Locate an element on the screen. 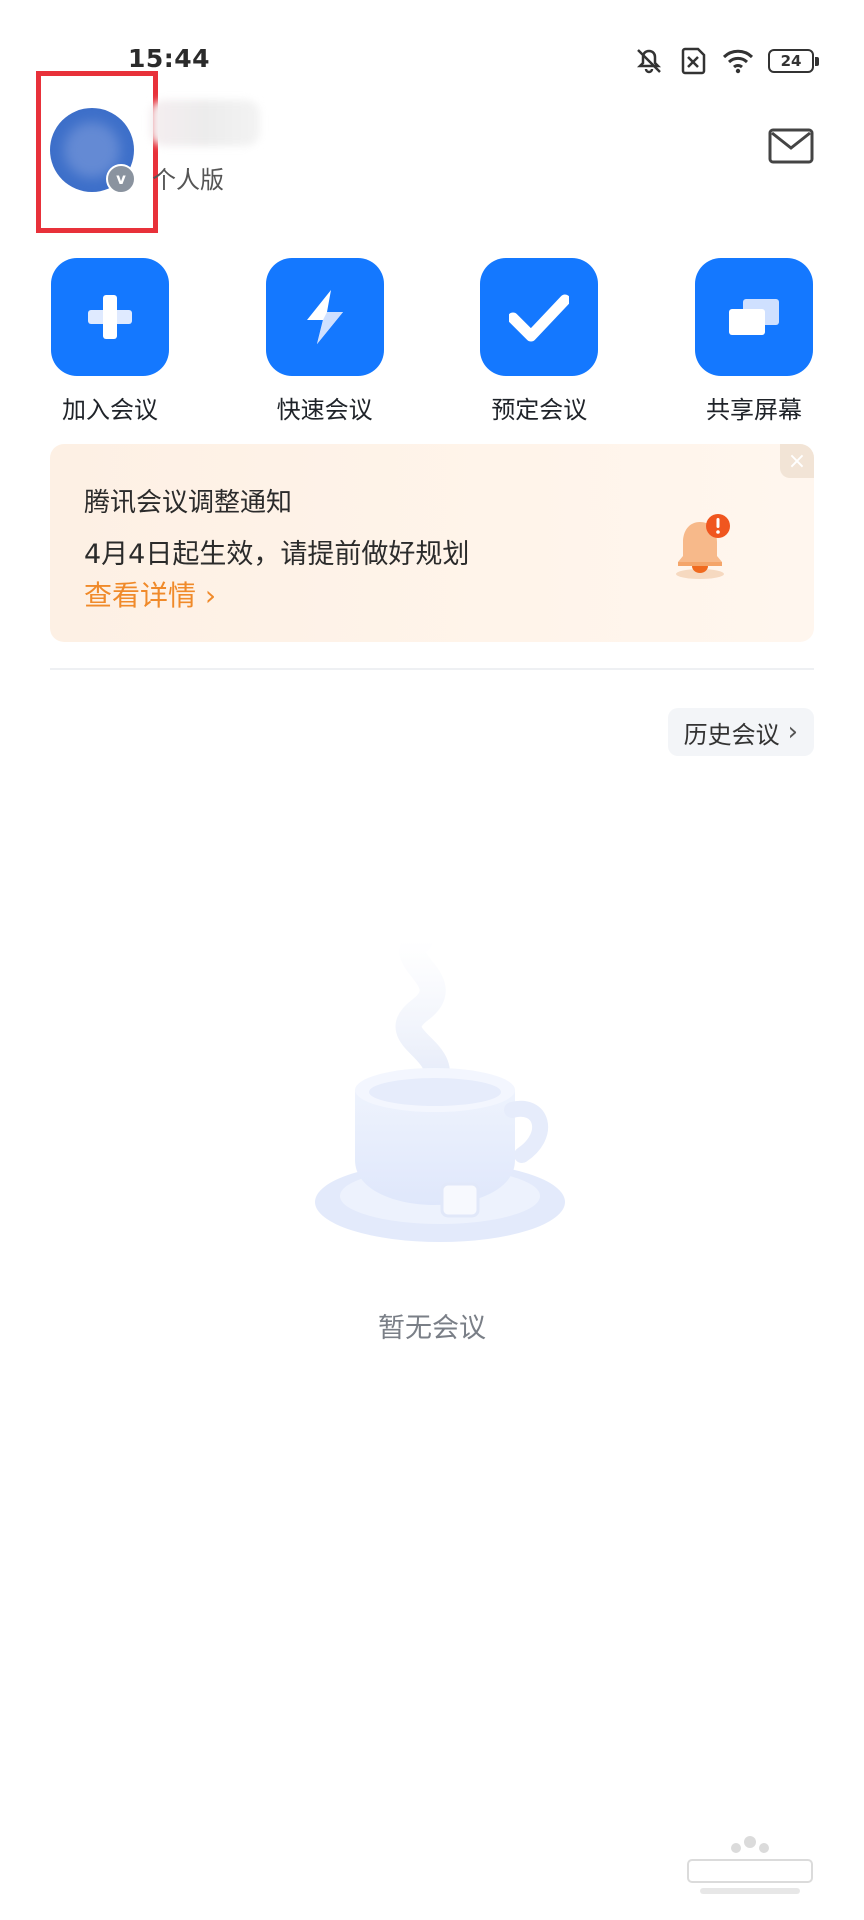 The image size is (864, 1920). mail-icon is located at coordinates (791, 146).